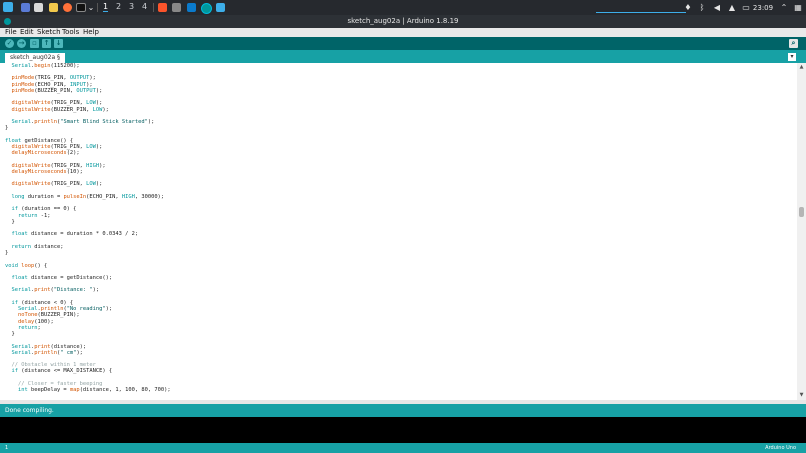 The width and height of the screenshot is (806, 453). What do you see at coordinates (801, 231) in the screenshot?
I see `editor-vertical-scrollbar: ▲ ▼` at bounding box center [801, 231].